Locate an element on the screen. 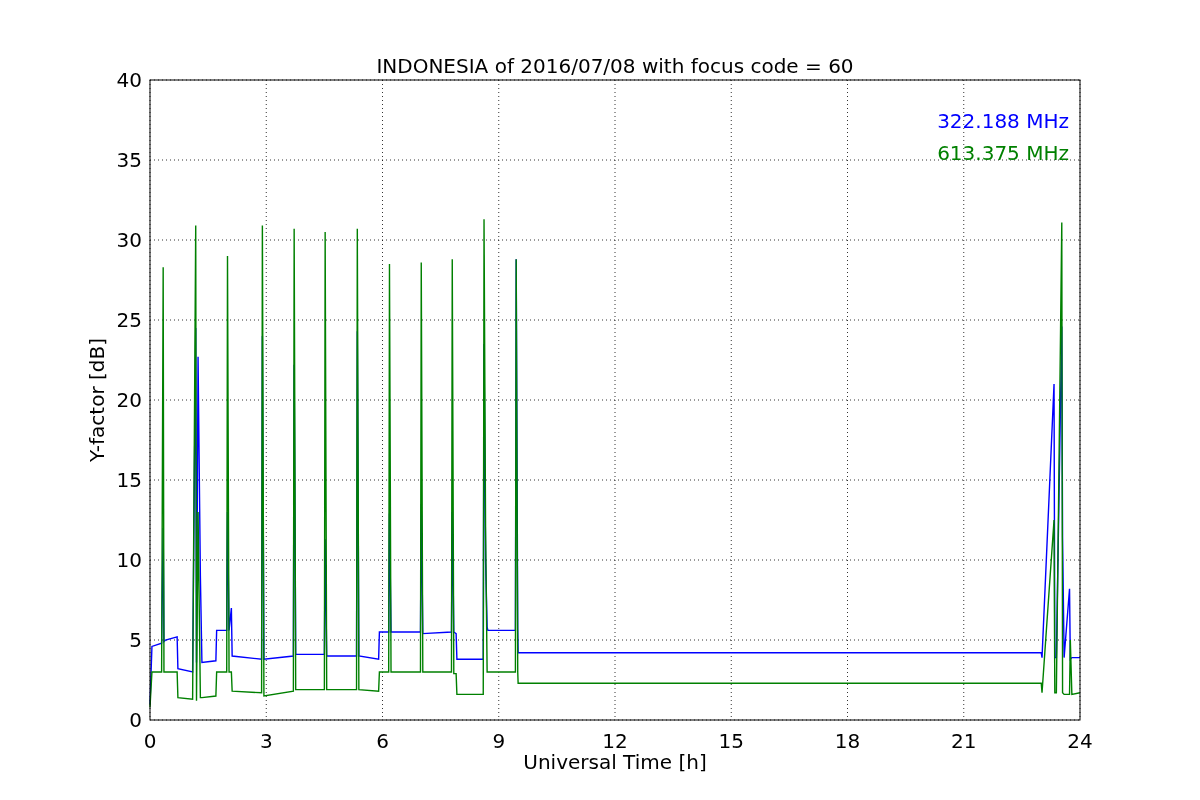 This screenshot has height=800, width=1200. x-axis-label: Universal Time [h] is located at coordinates (615, 762).